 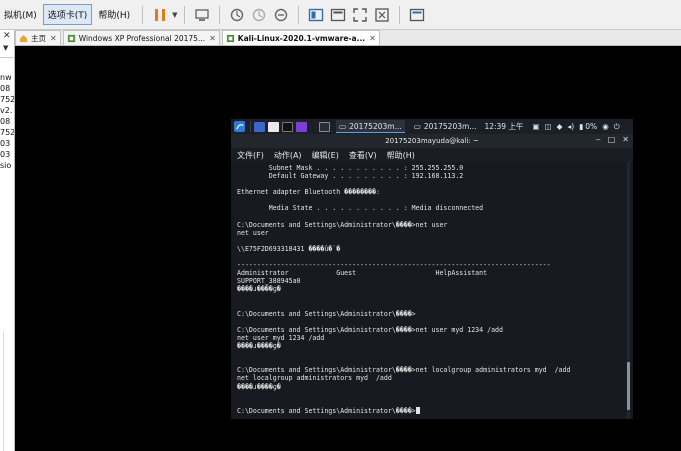 I want to click on snapshot-icon, so click(x=237, y=15).